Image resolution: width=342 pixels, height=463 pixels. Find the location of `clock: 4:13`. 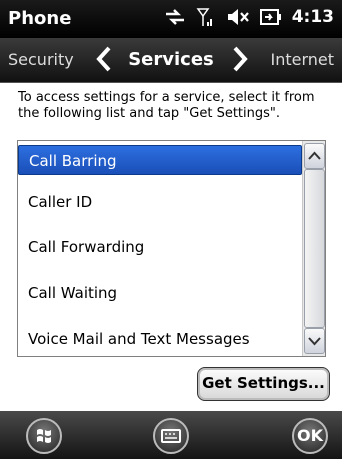

clock: 4:13 is located at coordinates (313, 17).